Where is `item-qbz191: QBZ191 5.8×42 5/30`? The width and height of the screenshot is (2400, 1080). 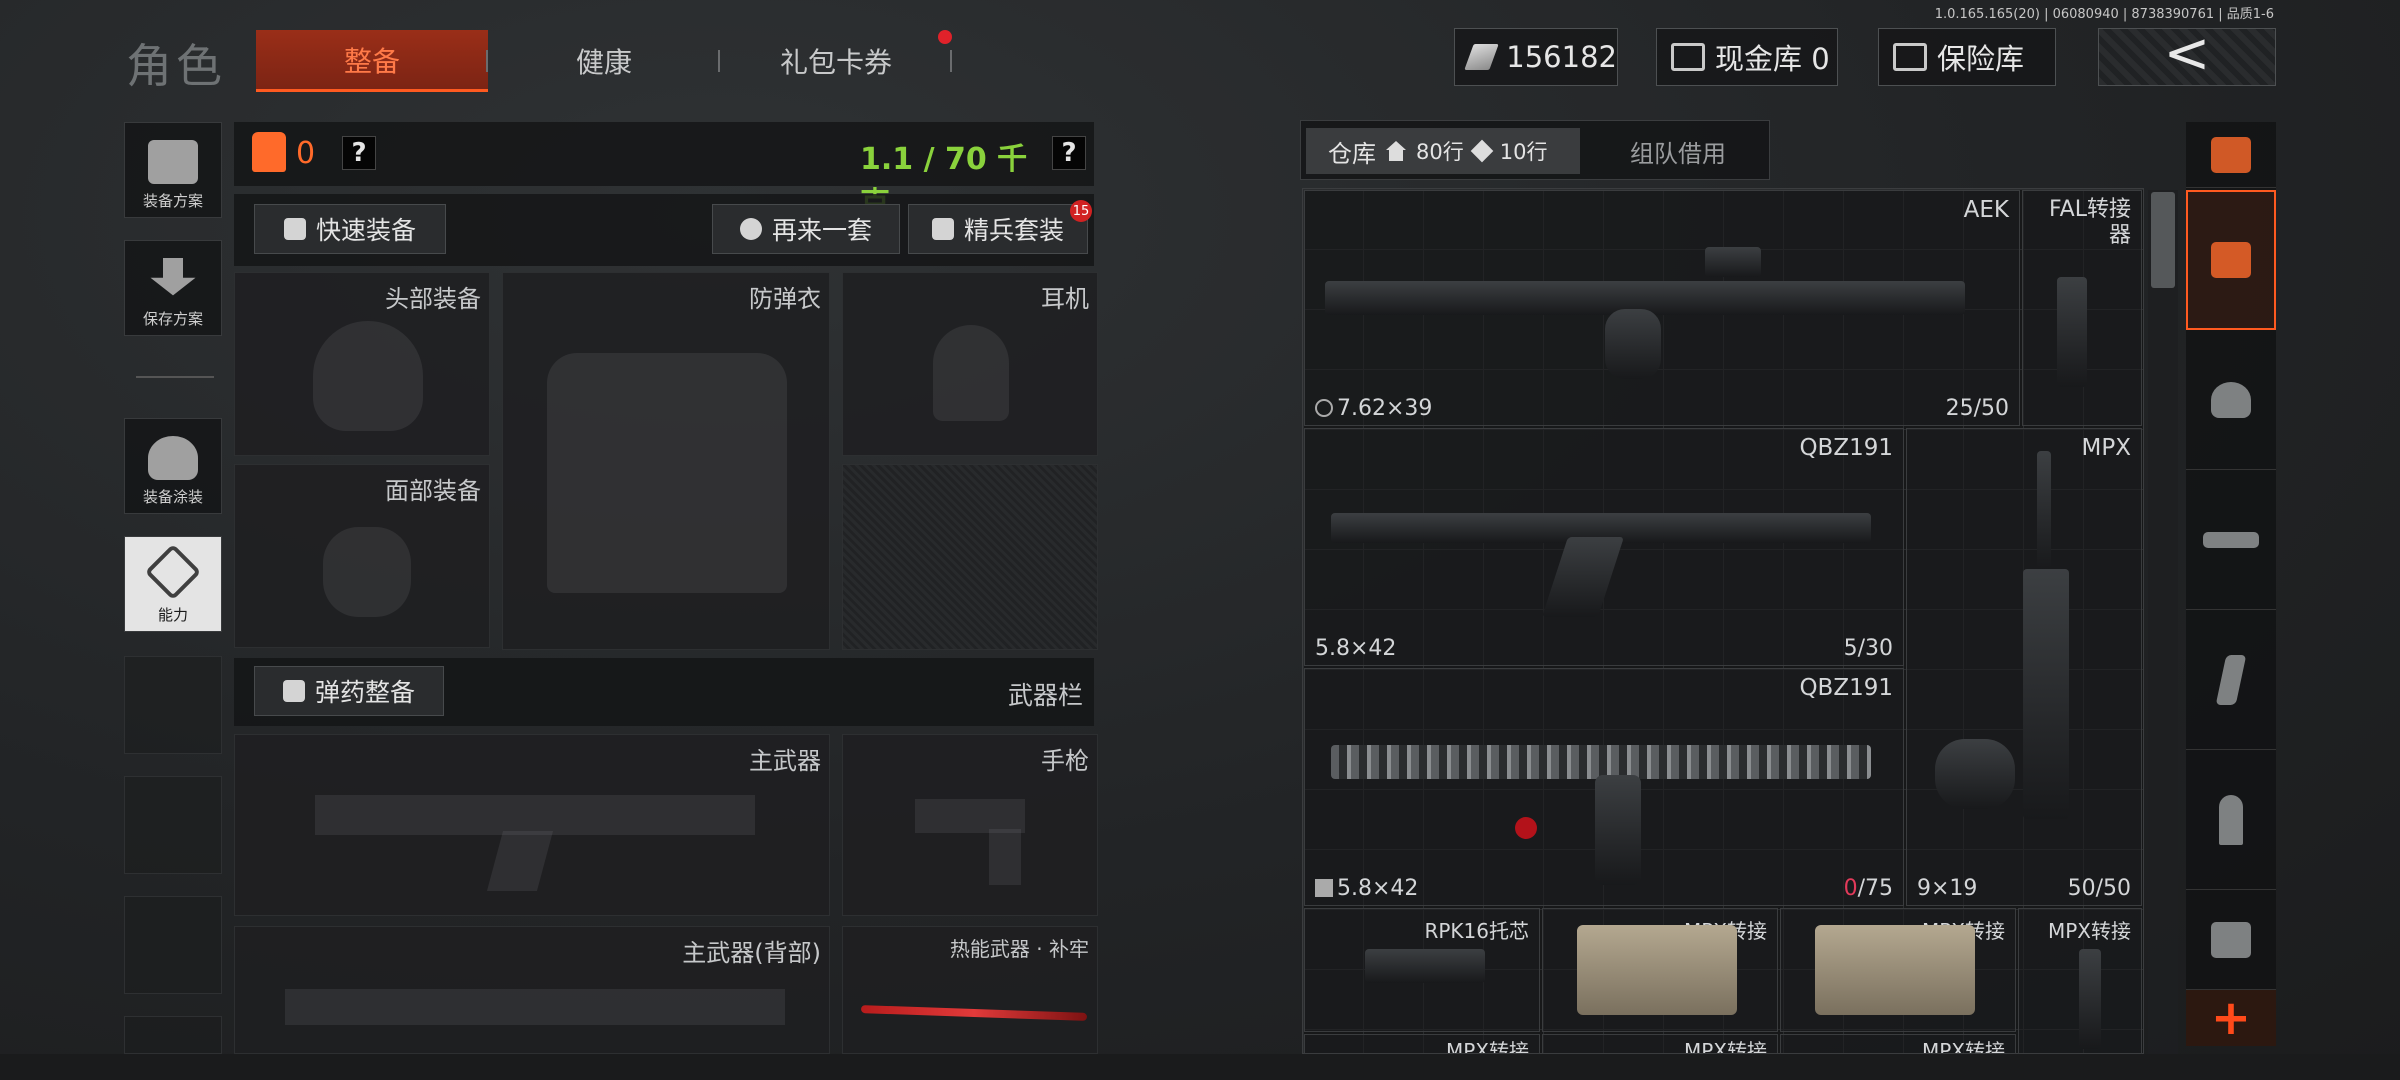
item-qbz191: QBZ191 5.8×42 5/30 is located at coordinates (1604, 547).